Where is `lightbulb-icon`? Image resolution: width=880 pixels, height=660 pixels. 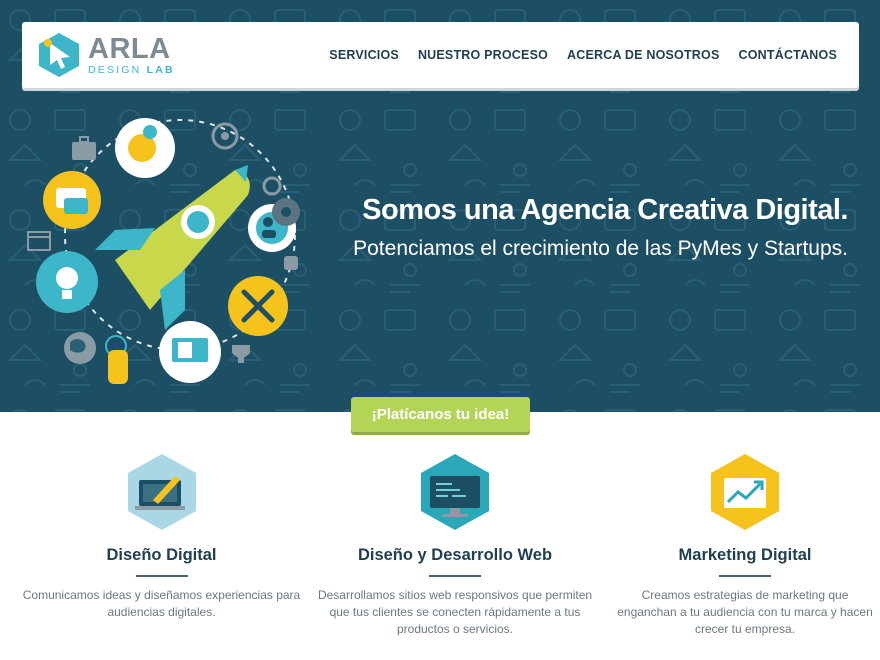
lightbulb-icon is located at coordinates (67, 282).